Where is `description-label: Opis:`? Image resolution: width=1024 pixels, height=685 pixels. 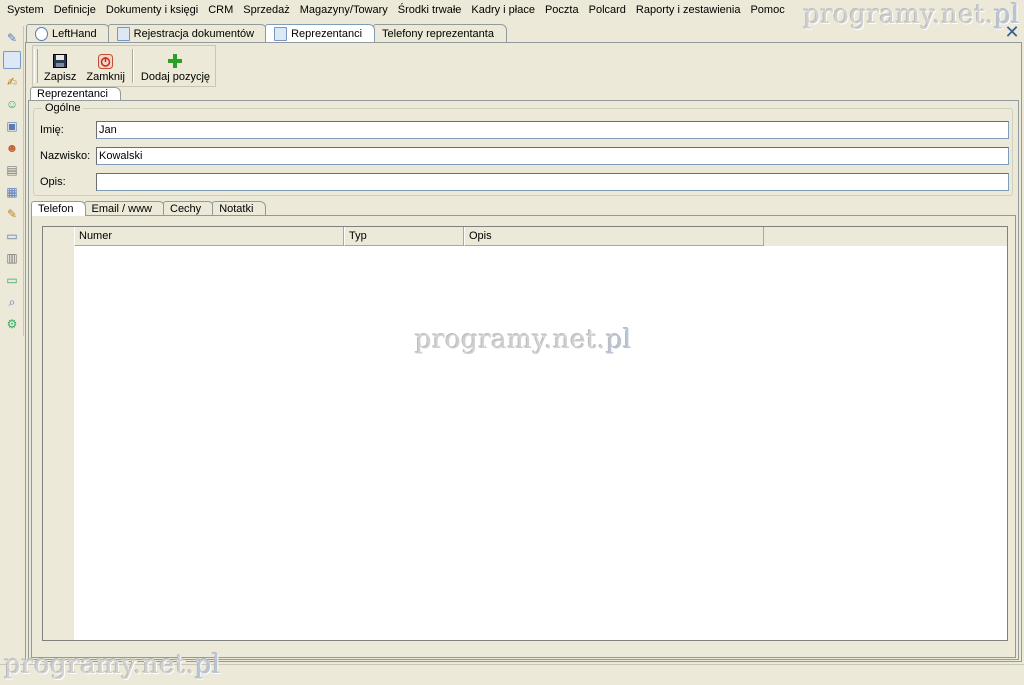 description-label: Opis: is located at coordinates (53, 182).